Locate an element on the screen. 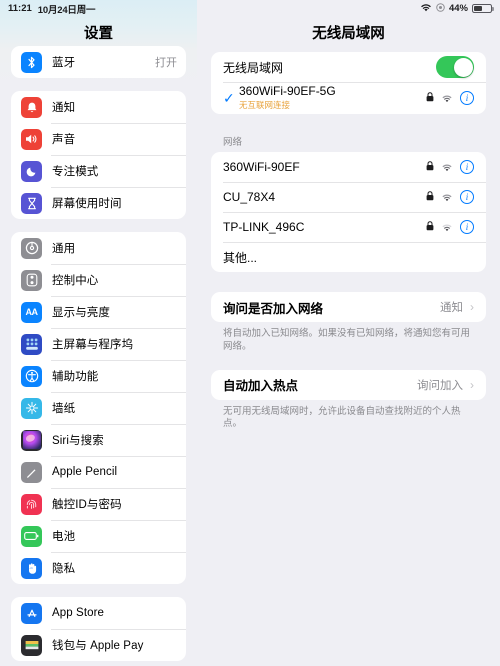  wifi-main-group: 无线局域网 ✓ 360WiFi-90EF-5G 无互联网连接 i is located at coordinates (348, 83).